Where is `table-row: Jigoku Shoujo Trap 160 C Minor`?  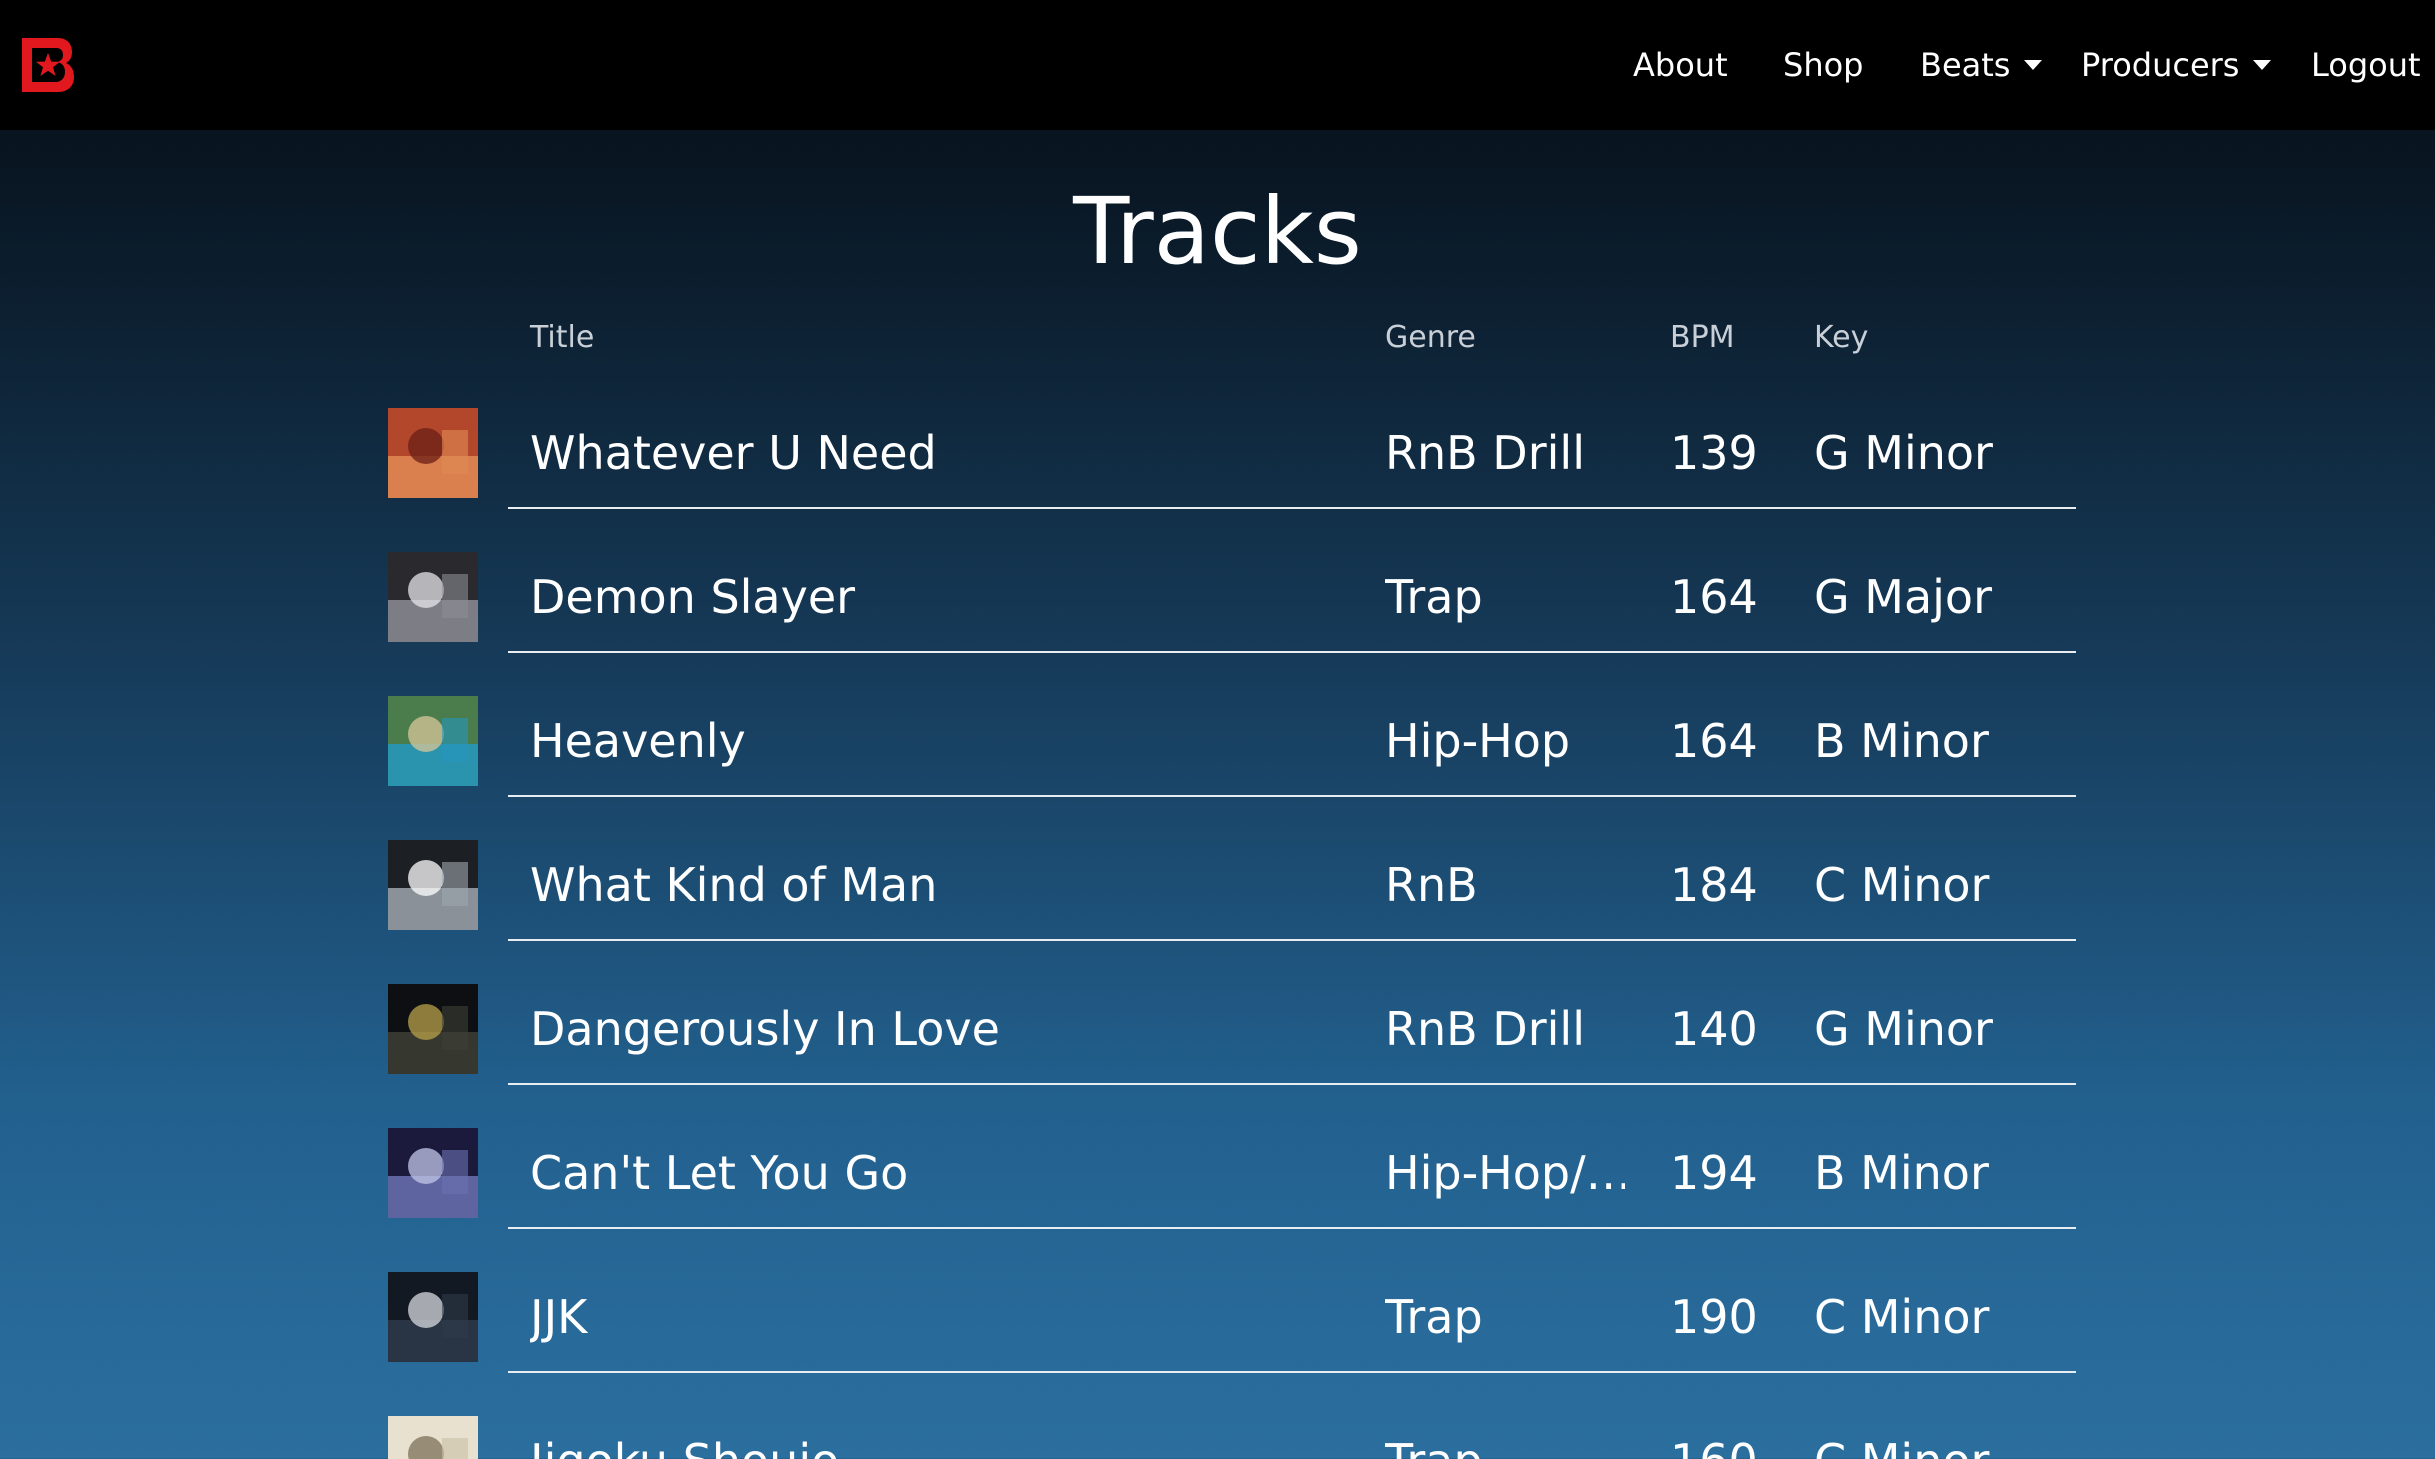 table-row: Jigoku Shoujo Trap 160 C Minor is located at coordinates (1230, 1416).